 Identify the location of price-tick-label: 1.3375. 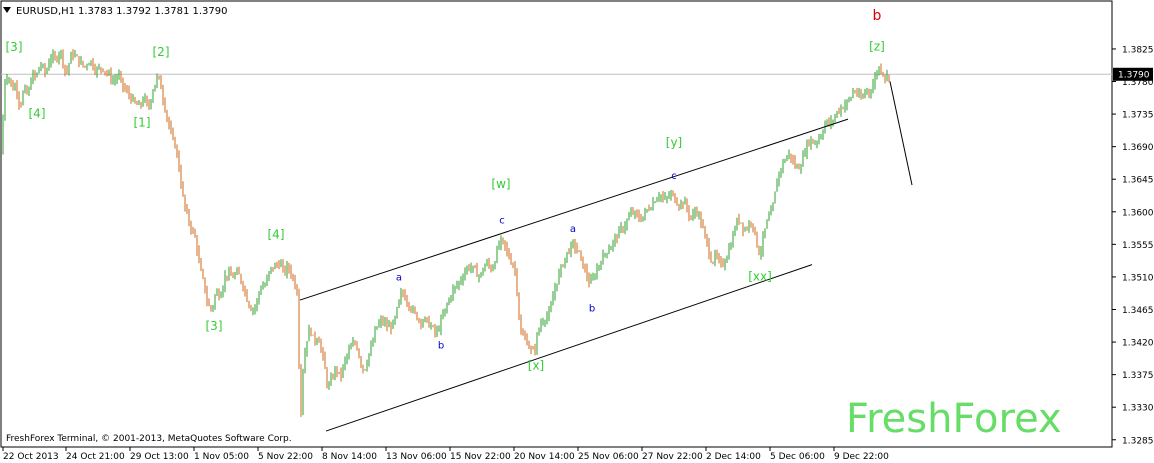
(1138, 376).